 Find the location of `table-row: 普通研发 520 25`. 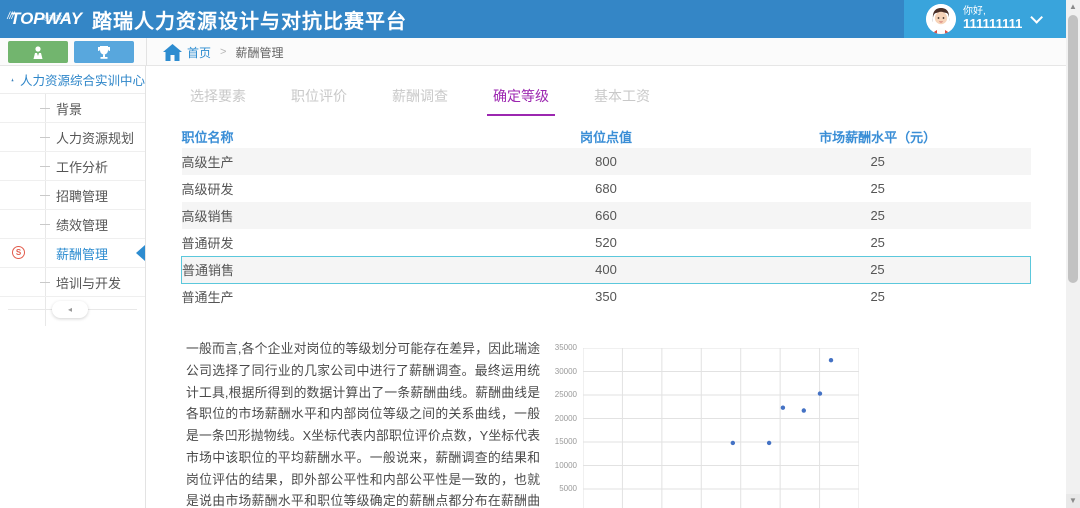

table-row: 普通研发 520 25 is located at coordinates (606, 242).